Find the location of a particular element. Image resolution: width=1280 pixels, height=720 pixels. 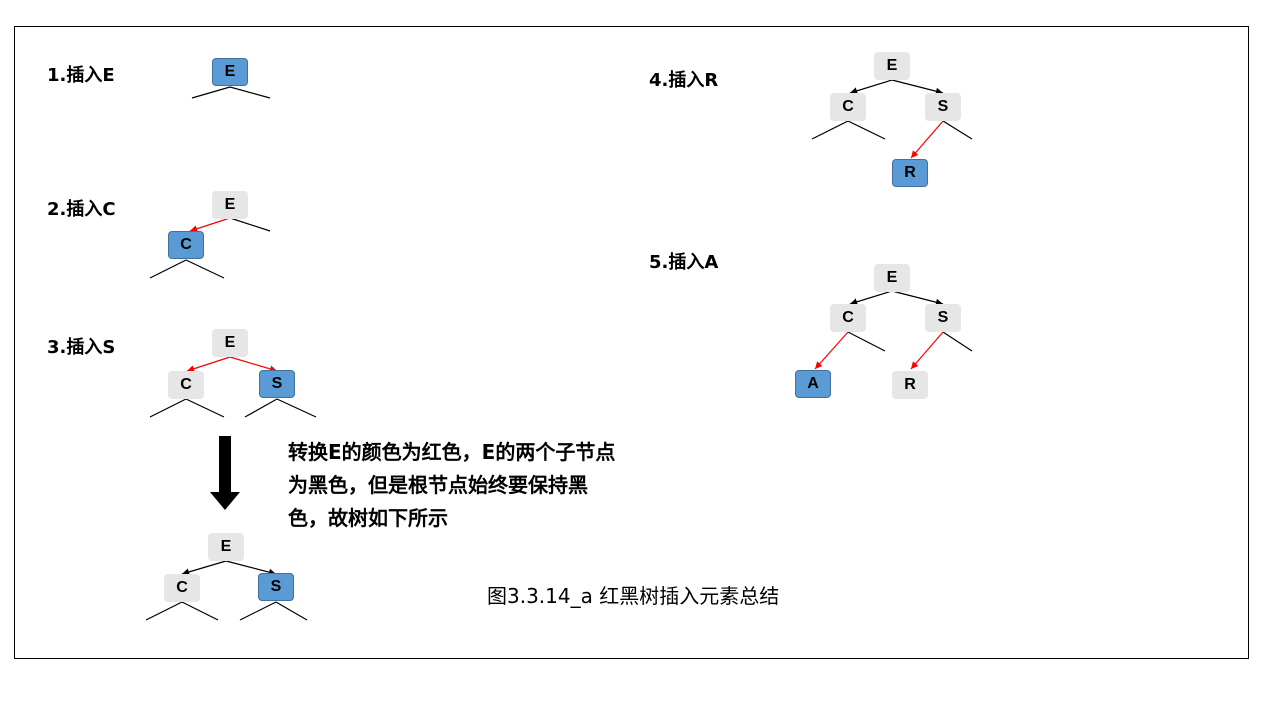

tree4-leaf-edges is located at coordinates (892, 130).